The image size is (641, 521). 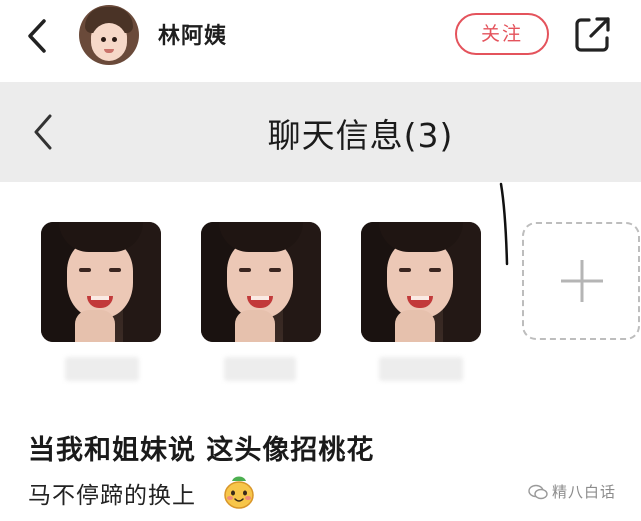 What do you see at coordinates (538, 492) in the screenshot?
I see `wechat-icon` at bounding box center [538, 492].